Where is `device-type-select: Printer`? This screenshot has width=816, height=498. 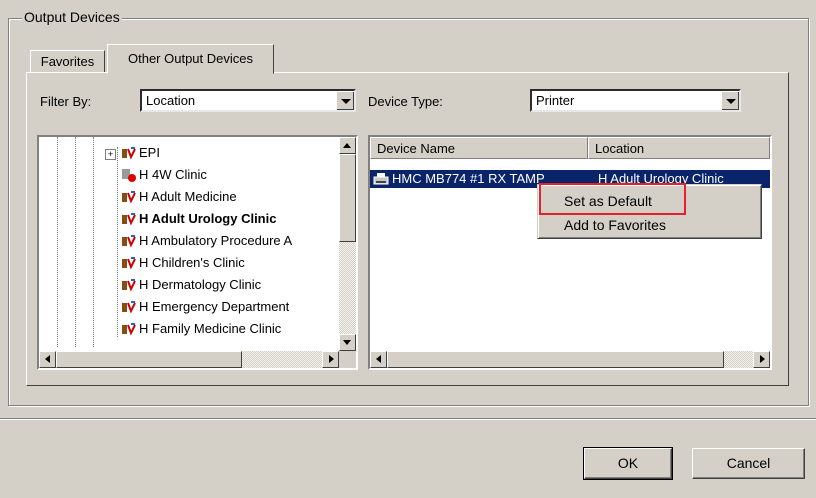 device-type-select: Printer is located at coordinates (635, 100).